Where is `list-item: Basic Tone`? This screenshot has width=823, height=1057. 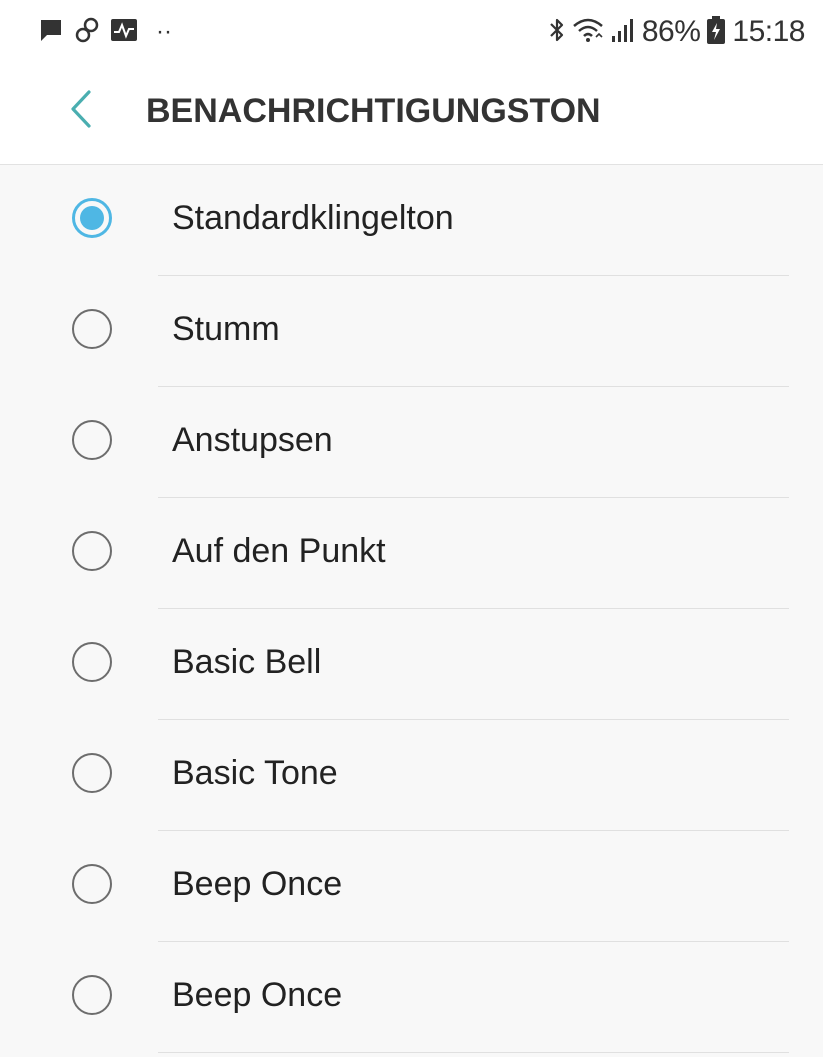 list-item: Basic Tone is located at coordinates (411, 775).